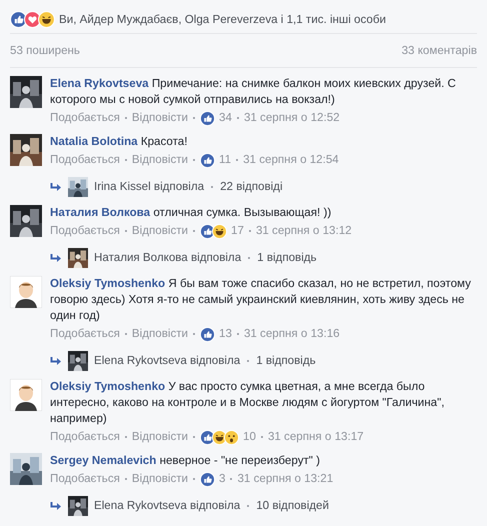 The image size is (487, 526). I want to click on timestamp-link: 31 серпня о 13:12, so click(304, 231).